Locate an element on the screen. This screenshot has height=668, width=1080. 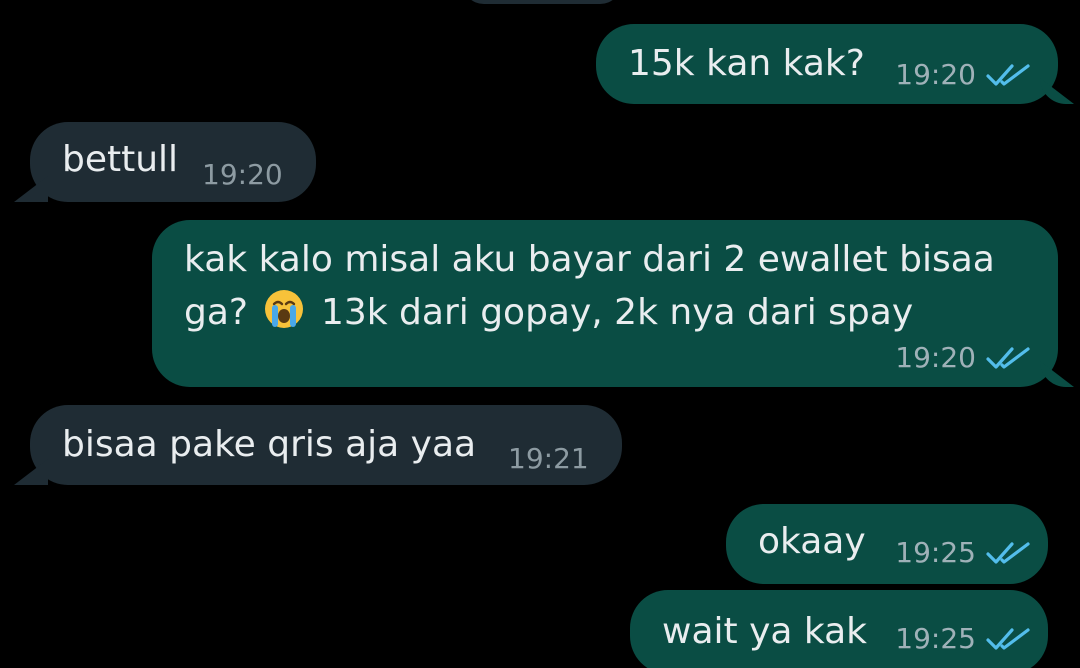
message-bubble-outgoing: 15k kan kak? 19:20 is located at coordinates (827, 64).